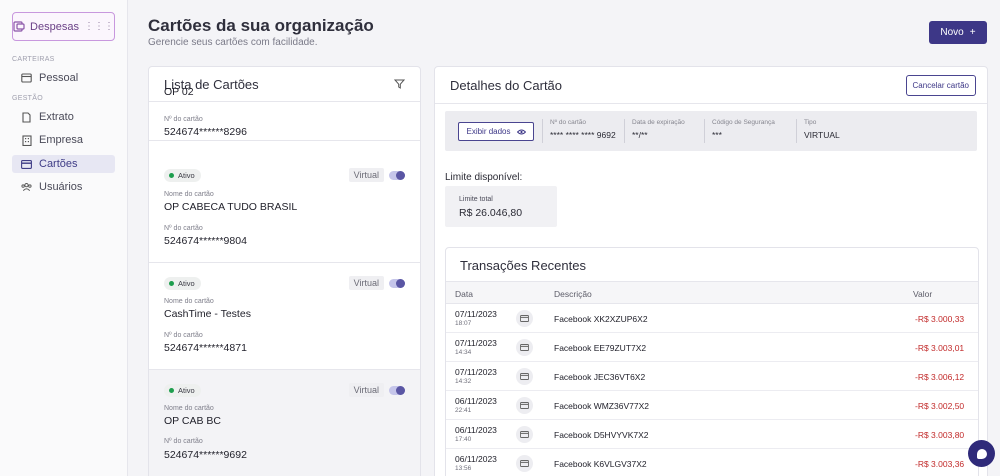 The image size is (1000, 476). I want to click on tx-time: 13:56, so click(463, 468).